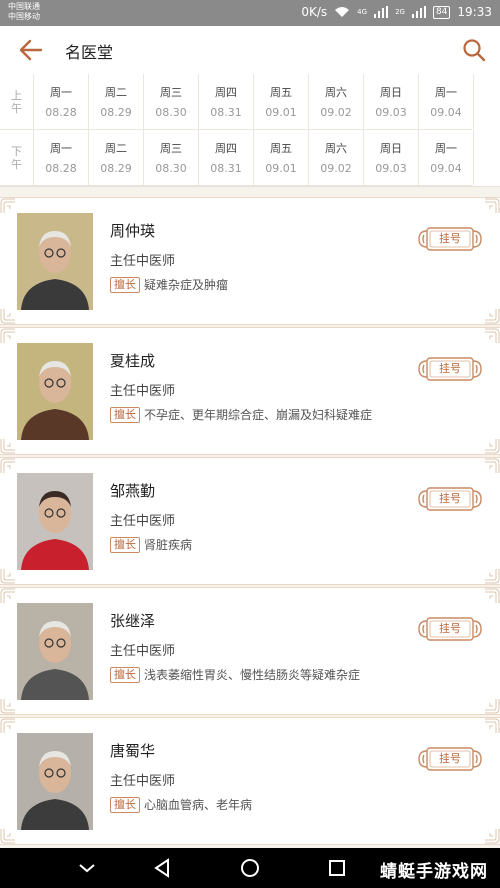 This screenshot has height=888, width=500. I want to click on clock: 19:33, so click(474, 12).